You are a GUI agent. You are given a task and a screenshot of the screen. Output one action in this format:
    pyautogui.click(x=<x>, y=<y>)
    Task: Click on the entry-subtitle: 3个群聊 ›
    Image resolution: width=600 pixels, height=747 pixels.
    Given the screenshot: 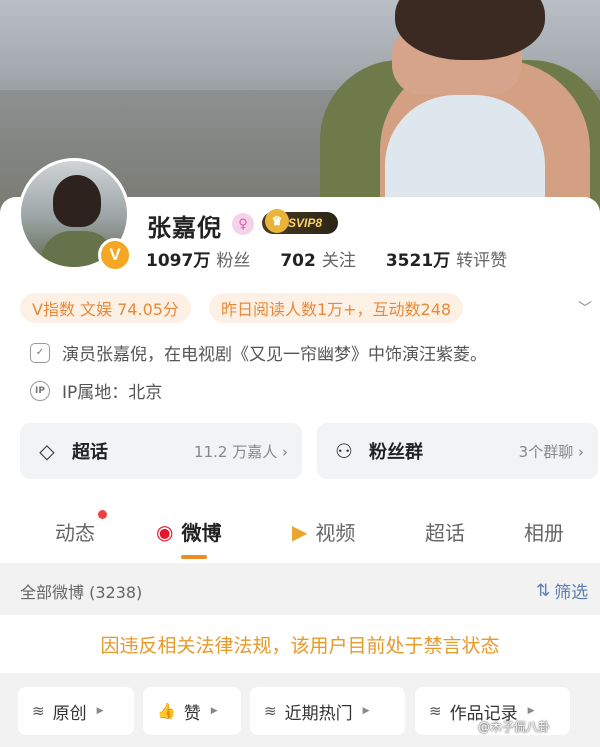 What is the action you would take?
    pyautogui.click(x=551, y=451)
    